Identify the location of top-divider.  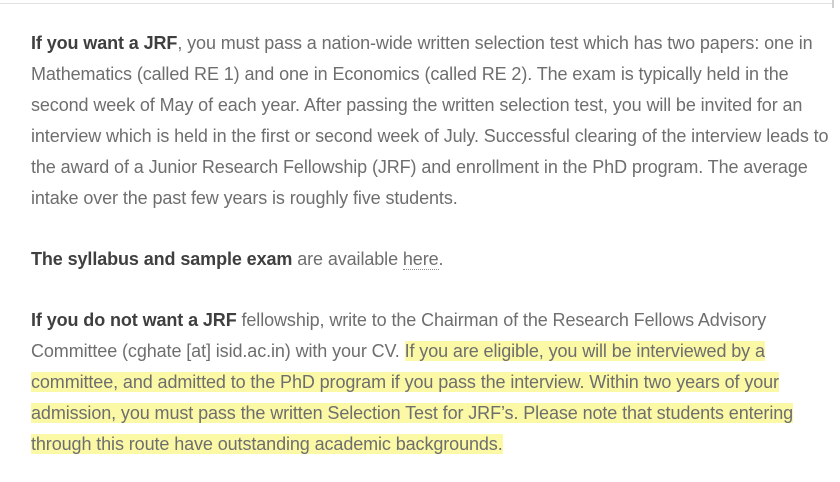
(416, 2).